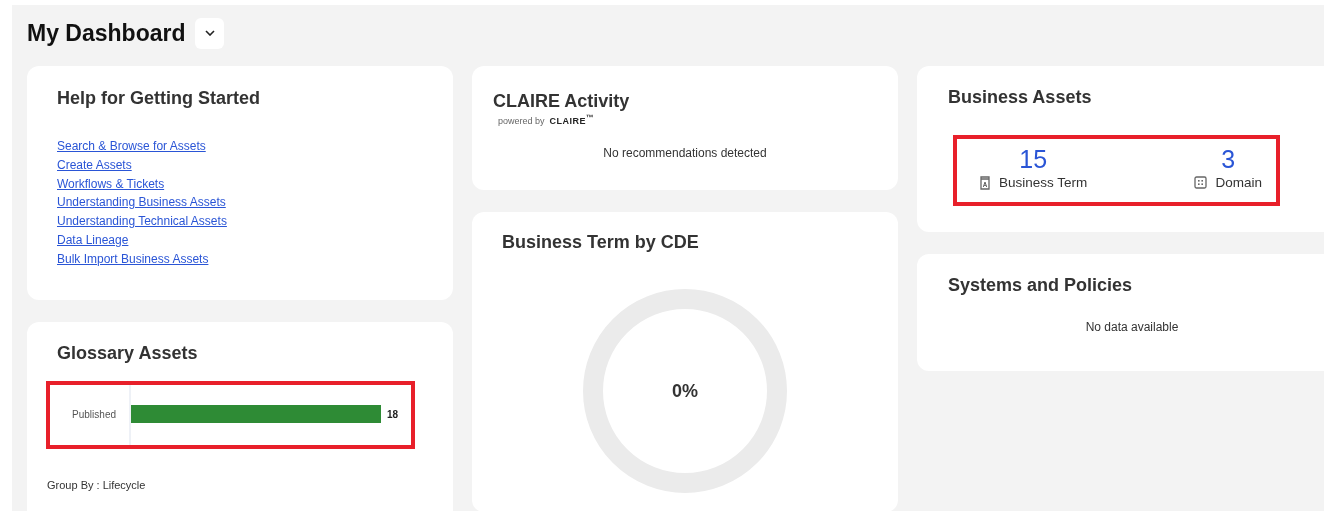  Describe the element at coordinates (133, 259) in the screenshot. I see `help-link: Bulk Import Business Assets` at that location.